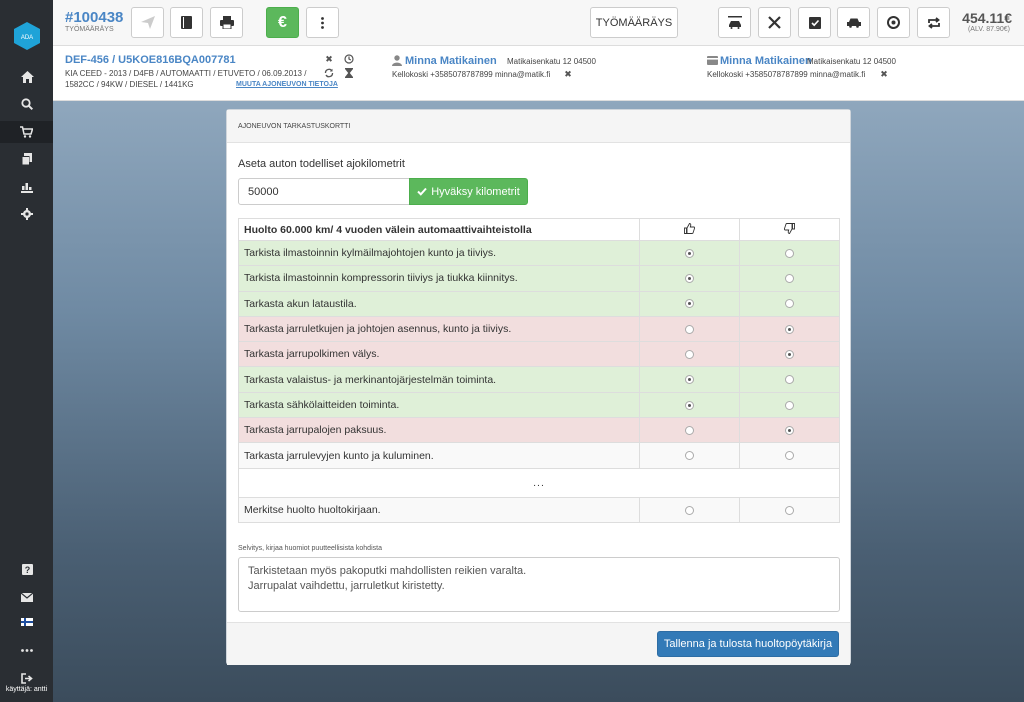 The width and height of the screenshot is (1024, 702). What do you see at coordinates (551, 61) in the screenshot?
I see `customer-address: Matikaisenkatu 12 04500` at bounding box center [551, 61].